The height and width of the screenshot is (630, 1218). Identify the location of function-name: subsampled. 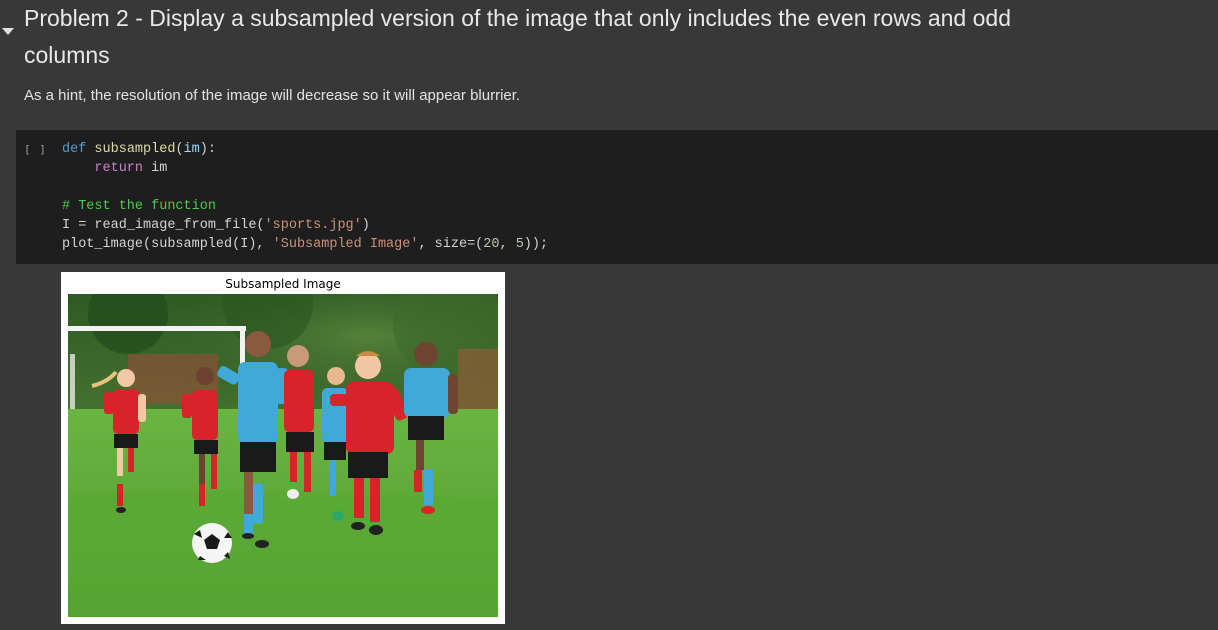
(135, 149).